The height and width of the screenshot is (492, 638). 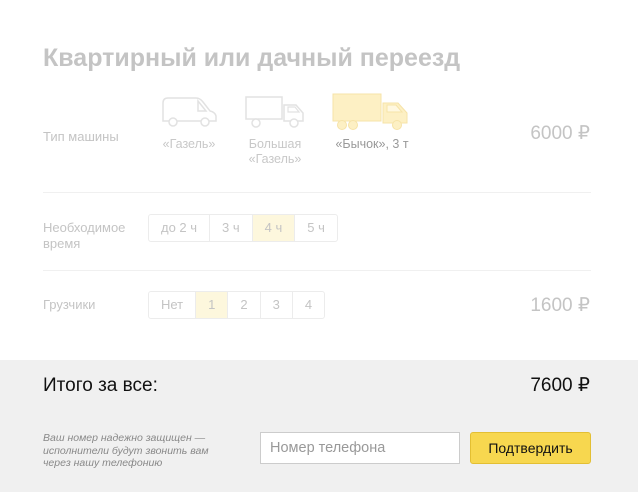 What do you see at coordinates (212, 305) in the screenshot?
I see `movers-option-selected: 1` at bounding box center [212, 305].